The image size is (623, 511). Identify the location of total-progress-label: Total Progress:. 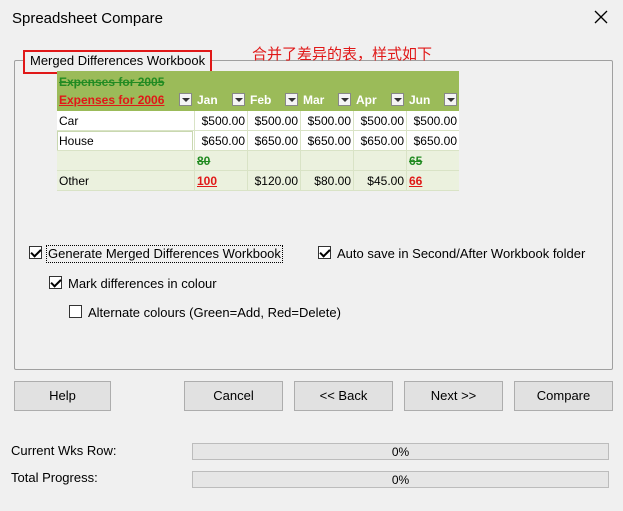
(54, 477).